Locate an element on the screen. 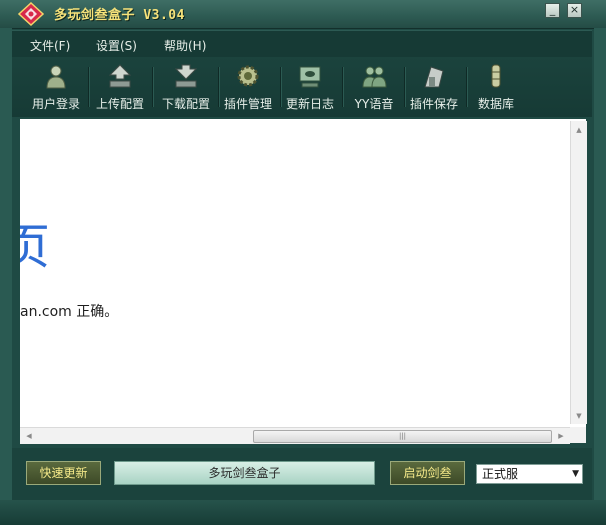  toolbar-update-log: 更新日志 is located at coordinates (310, 87).